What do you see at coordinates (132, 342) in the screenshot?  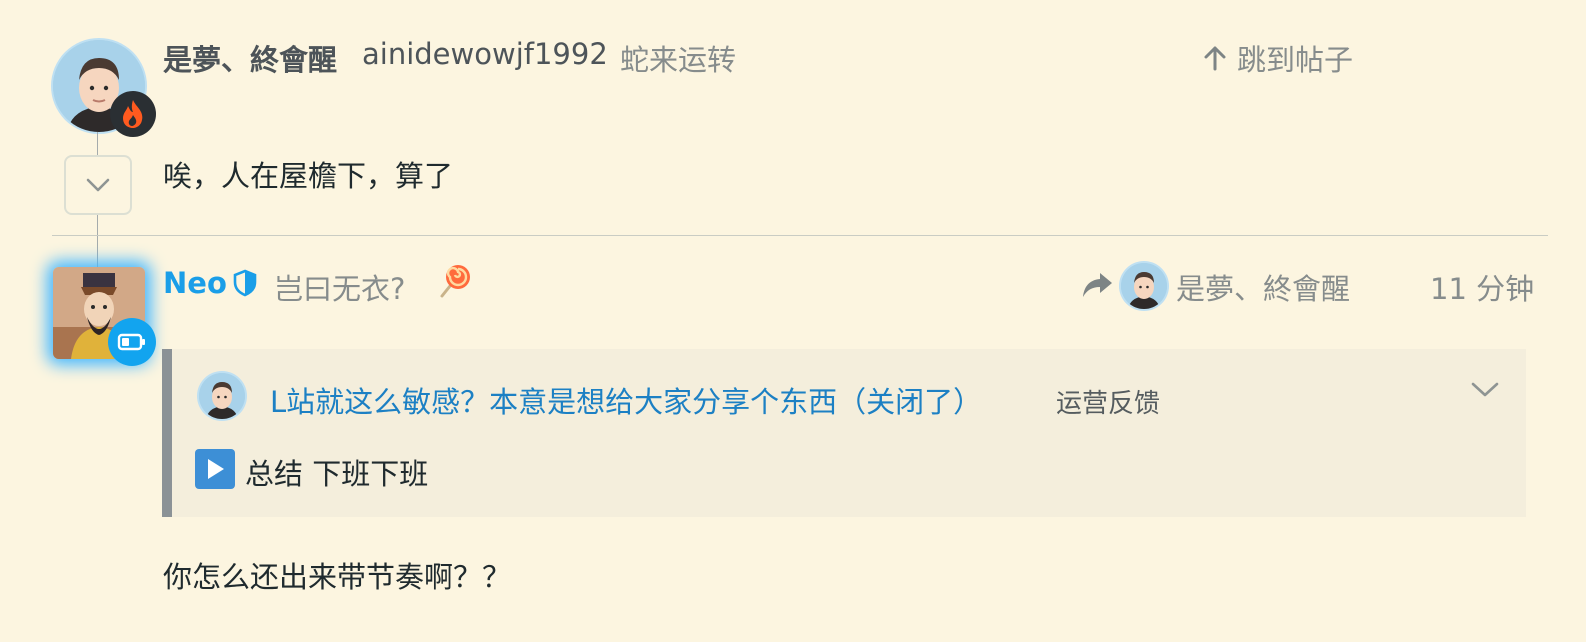 I see `battery-icon` at bounding box center [132, 342].